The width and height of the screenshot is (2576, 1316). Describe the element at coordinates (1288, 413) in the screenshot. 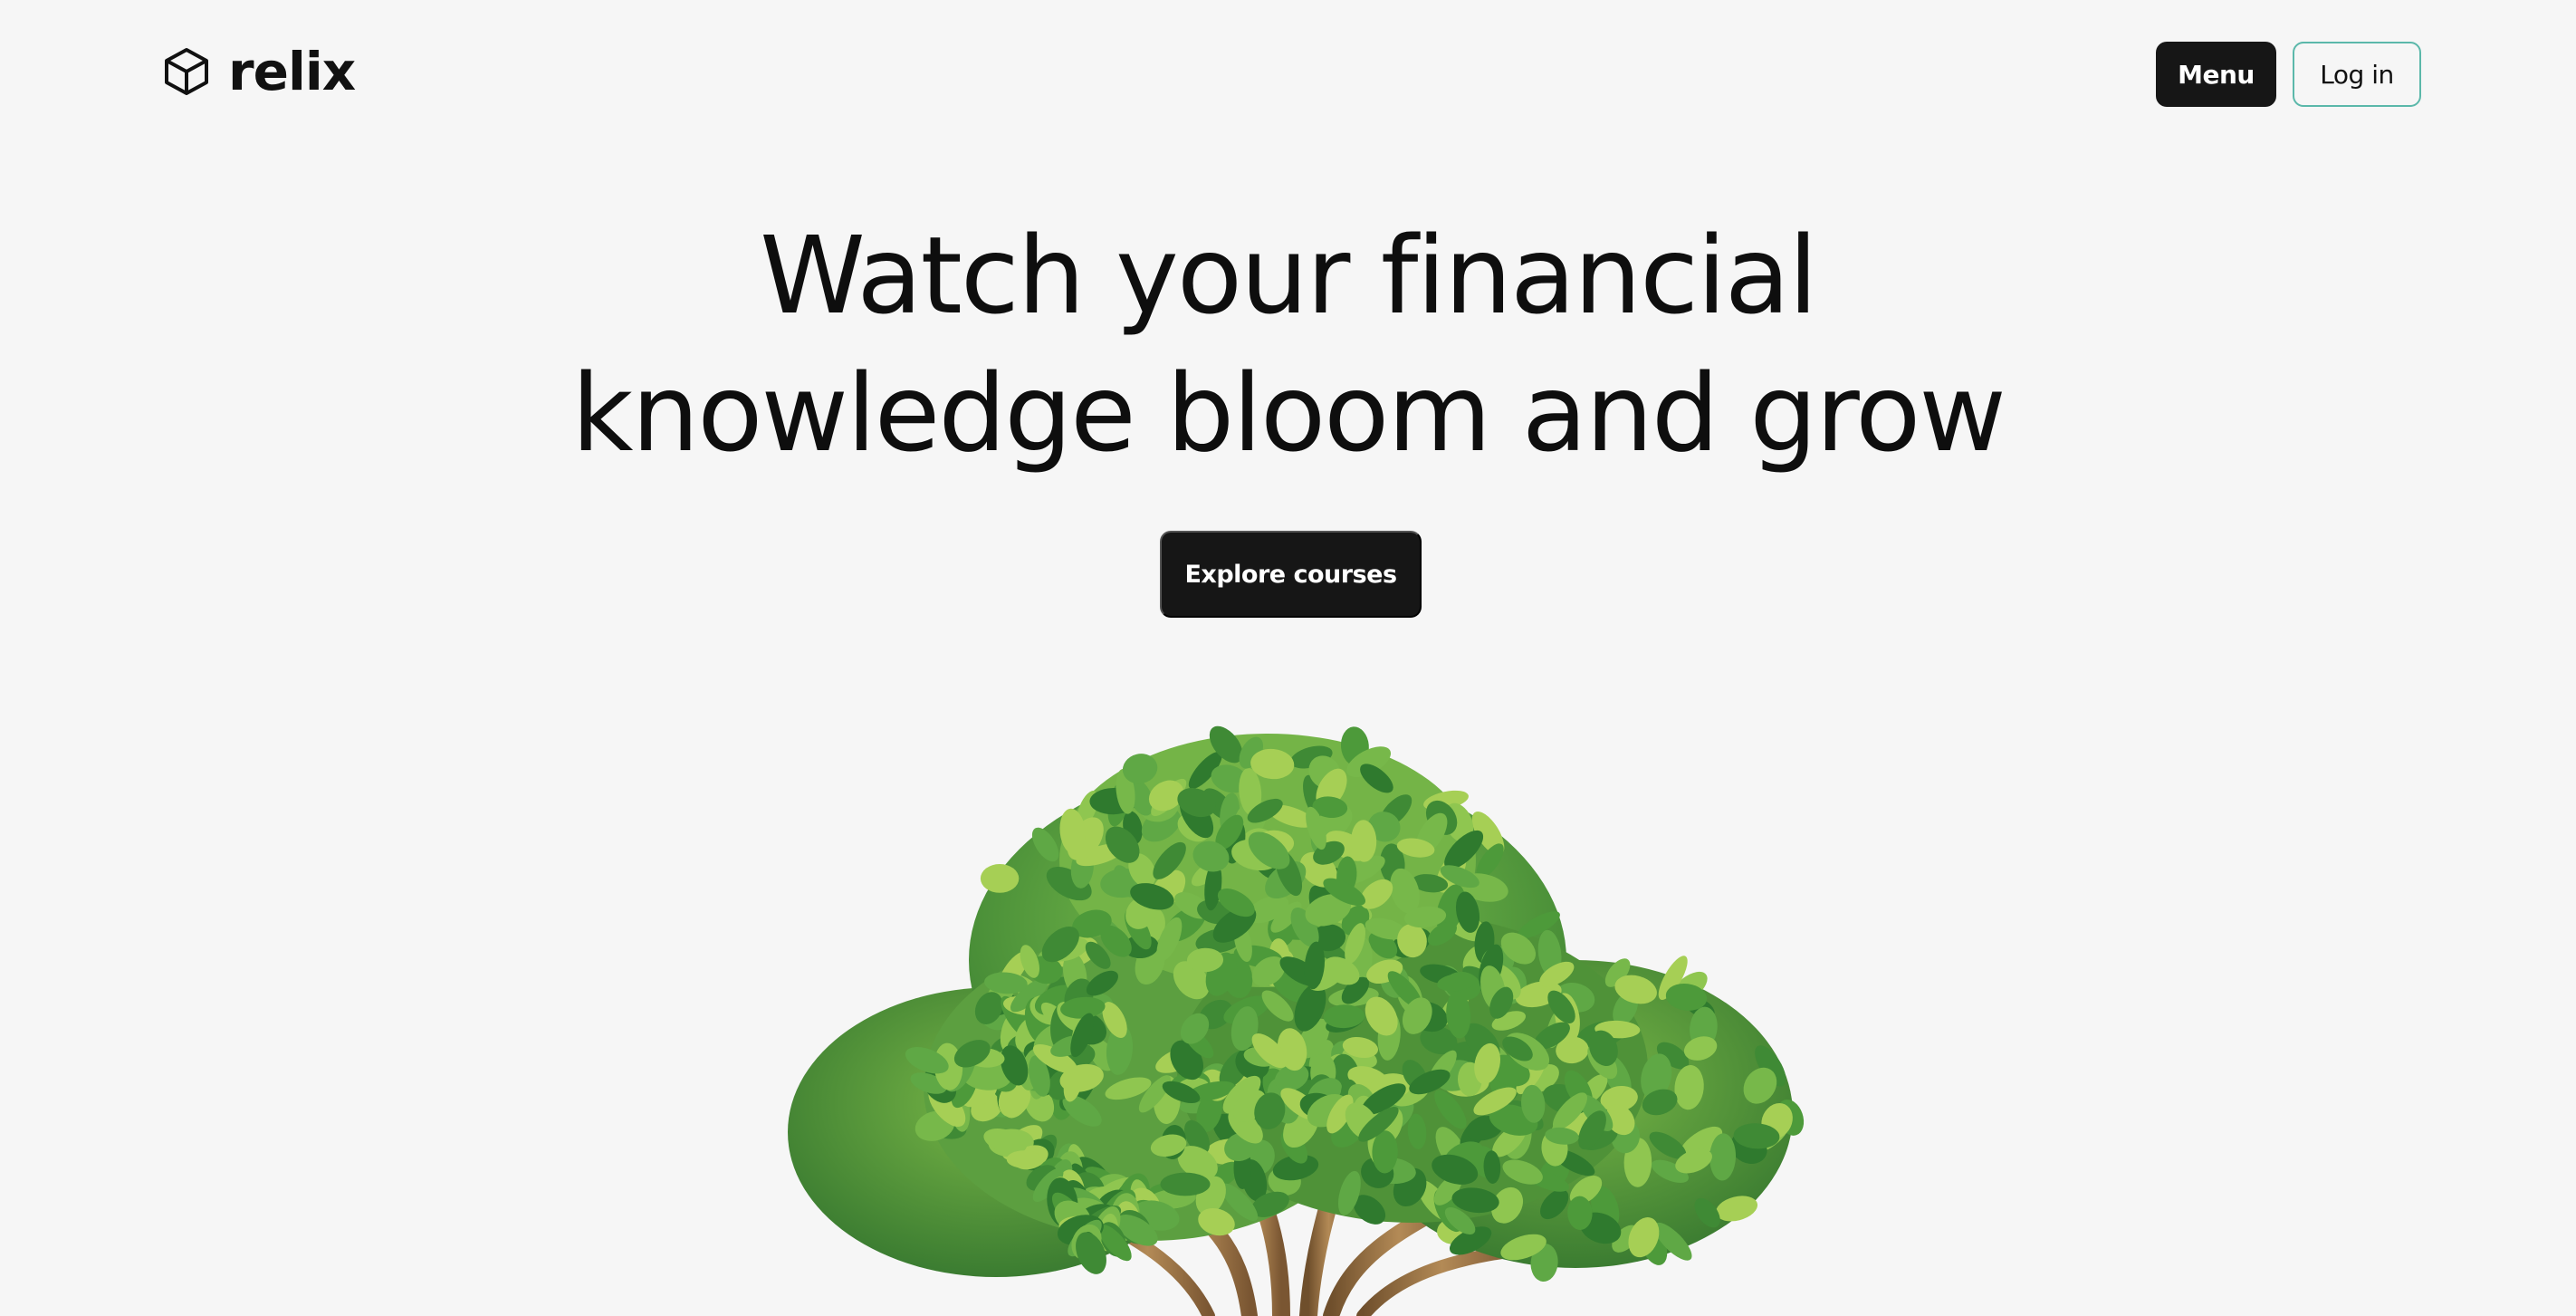

I see `hero-title-line-2: knowledge bloom and grow` at that location.